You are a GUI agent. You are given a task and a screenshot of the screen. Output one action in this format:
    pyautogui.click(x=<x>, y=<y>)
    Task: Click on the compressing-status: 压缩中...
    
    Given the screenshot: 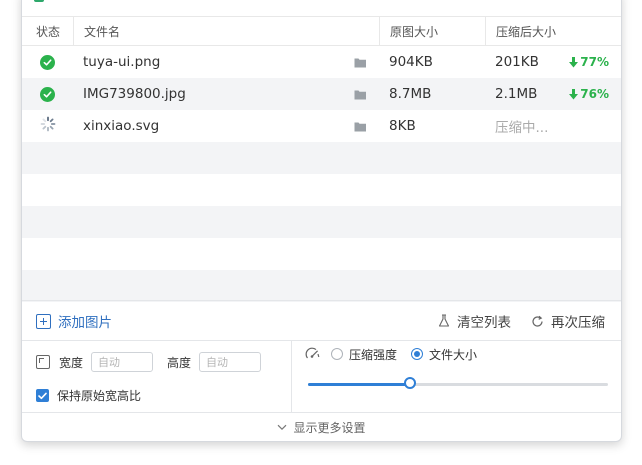 What is the action you would take?
    pyautogui.click(x=522, y=128)
    